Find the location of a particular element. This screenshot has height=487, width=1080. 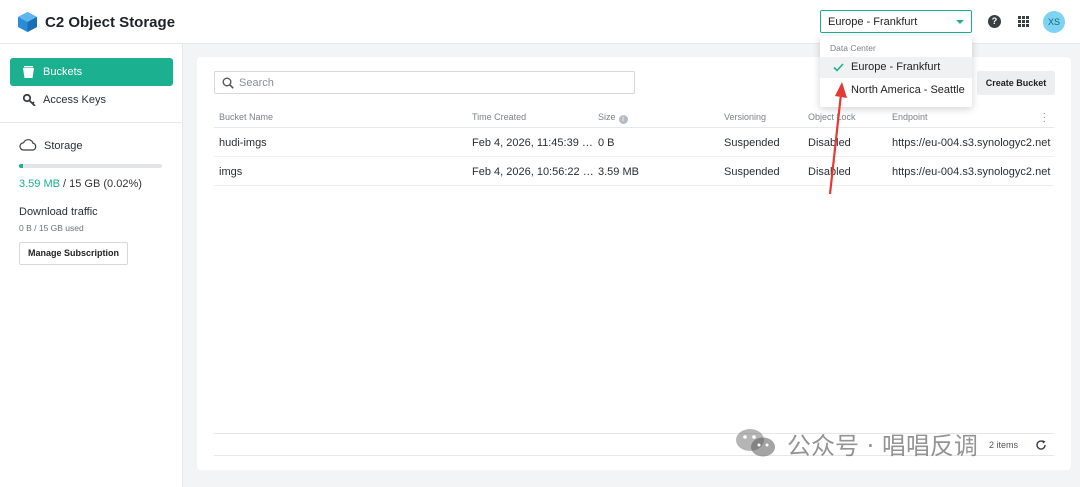

sidebar-divider is located at coordinates (91, 122).